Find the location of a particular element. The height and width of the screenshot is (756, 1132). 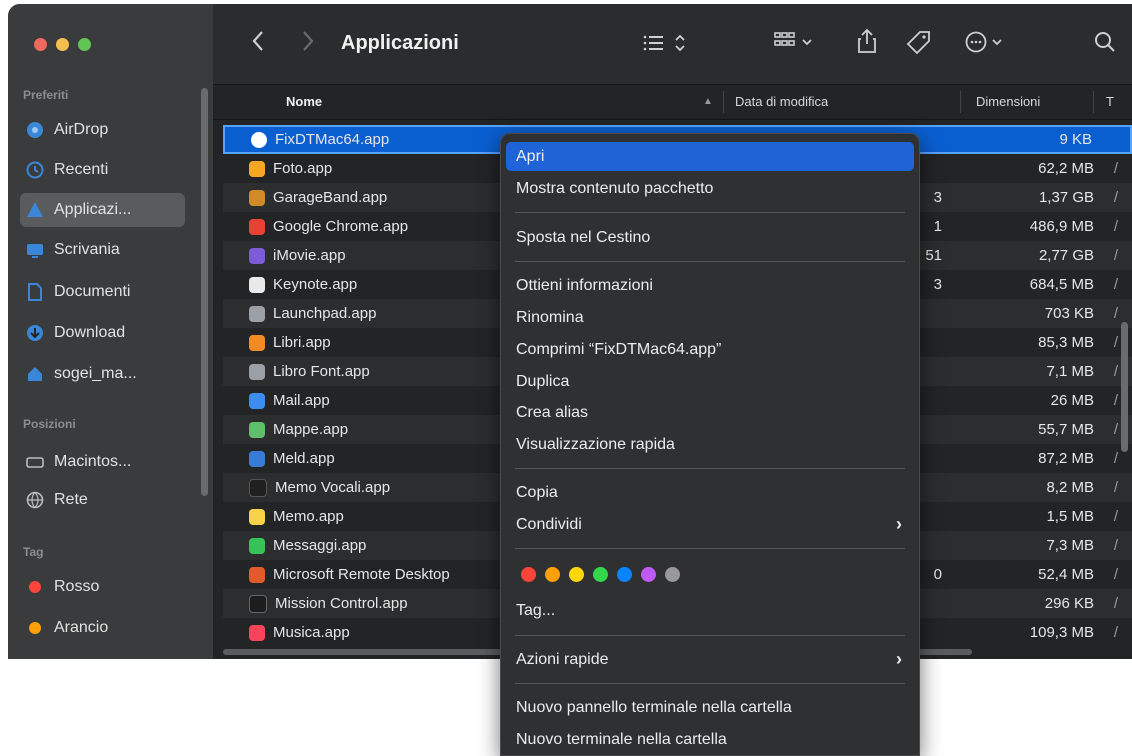

tag-color-row is located at coordinates (600, 574).